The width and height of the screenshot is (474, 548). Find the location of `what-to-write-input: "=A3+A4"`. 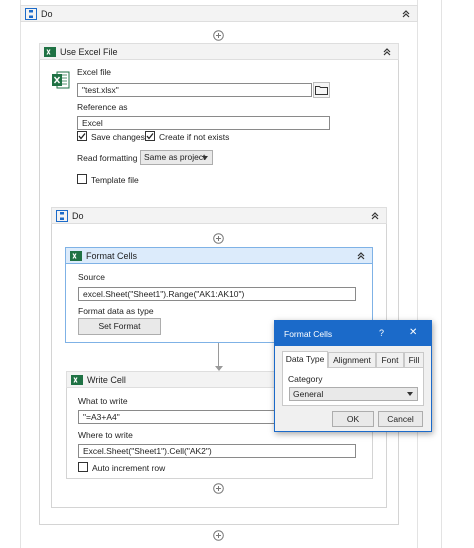

what-to-write-input: "=A3+A4" is located at coordinates (178, 417).